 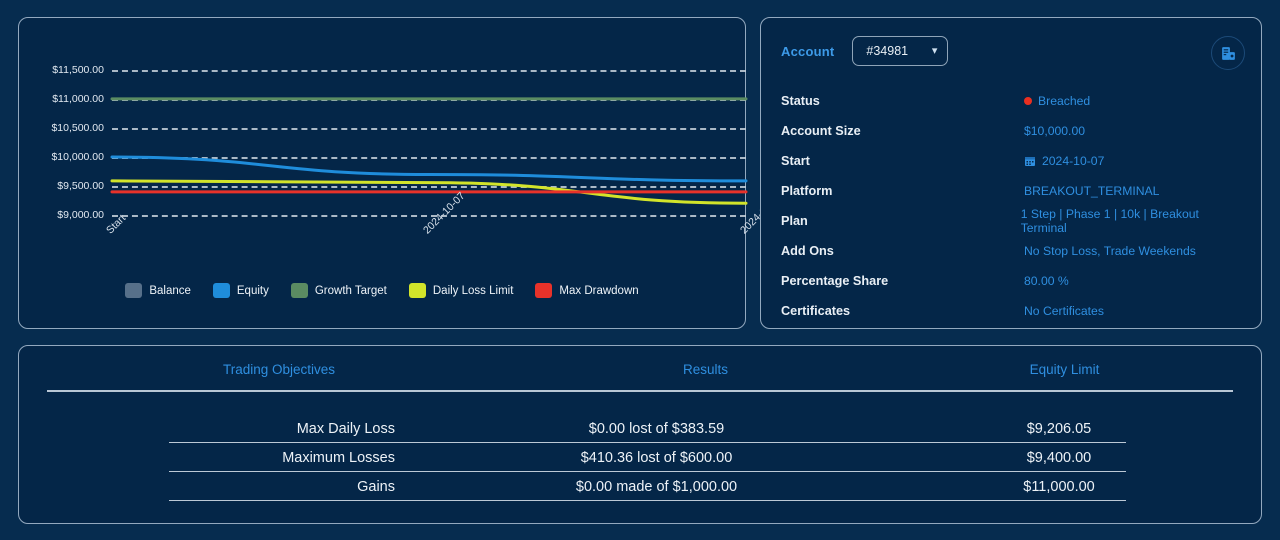 I want to click on table-cell-equity-limit: $9,400.00, so click(x=1059, y=457).